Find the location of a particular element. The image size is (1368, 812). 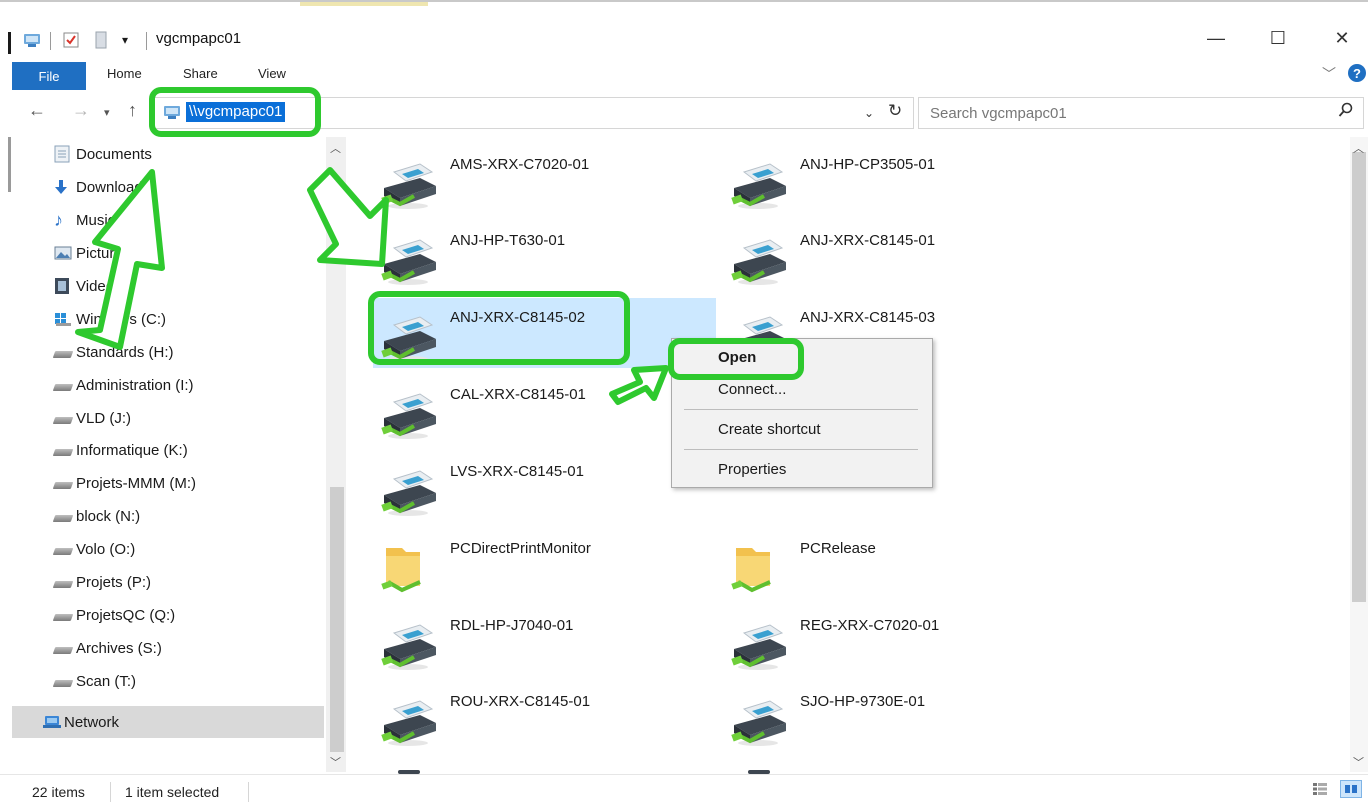

nav-item-label: Music is located at coordinates (96, 220).